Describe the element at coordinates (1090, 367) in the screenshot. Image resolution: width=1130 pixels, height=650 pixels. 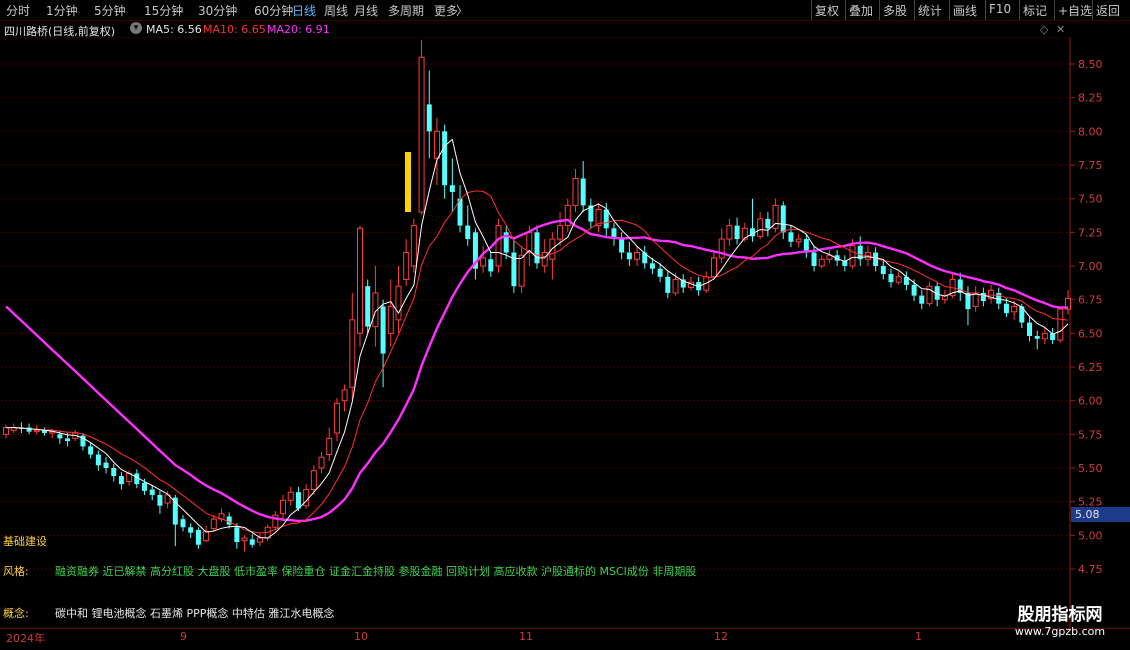
I see `price-axis-label: 6.25` at that location.